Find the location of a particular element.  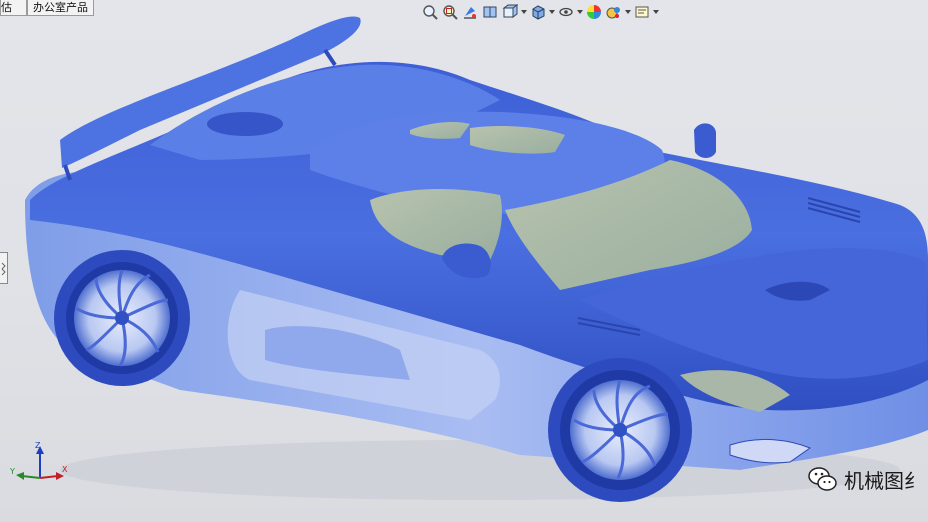

rear-wheel is located at coordinates (122, 318).